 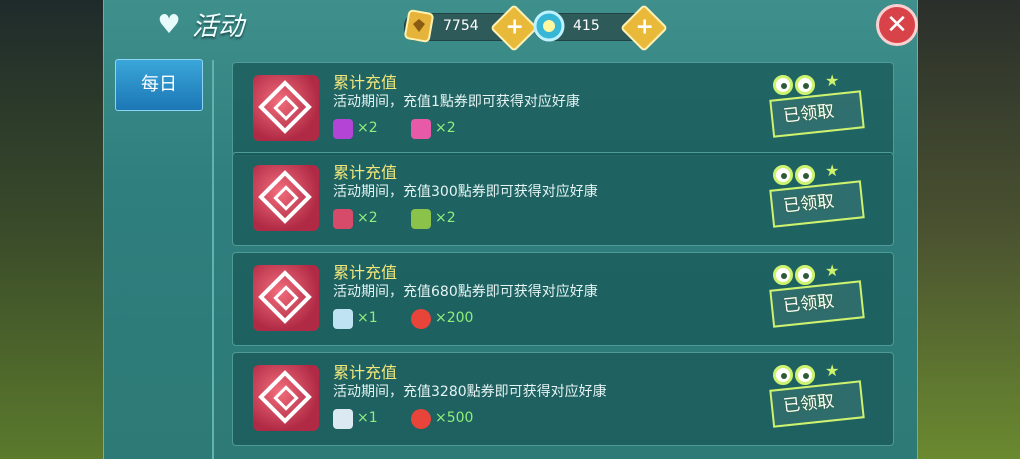 I want to click on gift-box-icon, so click(x=421, y=219).